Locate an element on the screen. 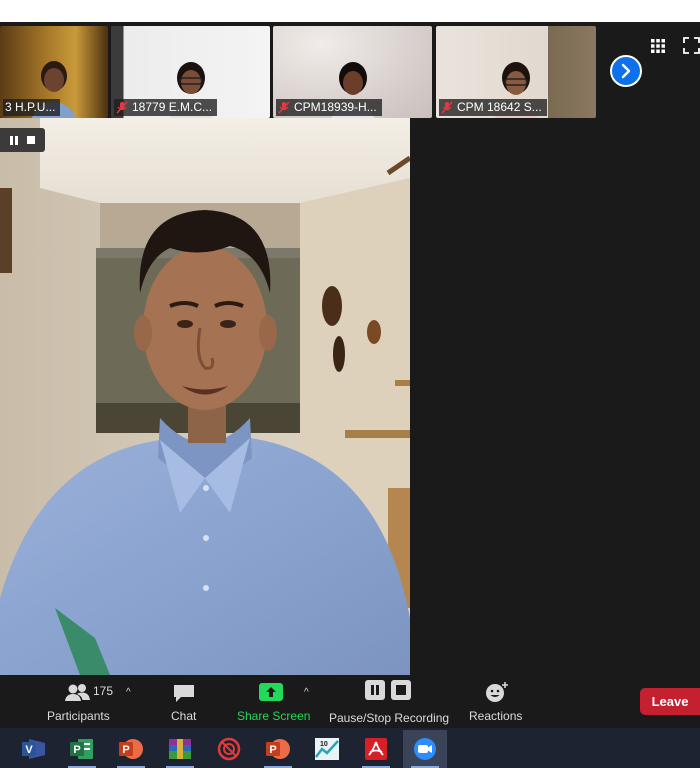  pause-stop-recording-button: Pause/Stop Recording is located at coordinates (388, 701).